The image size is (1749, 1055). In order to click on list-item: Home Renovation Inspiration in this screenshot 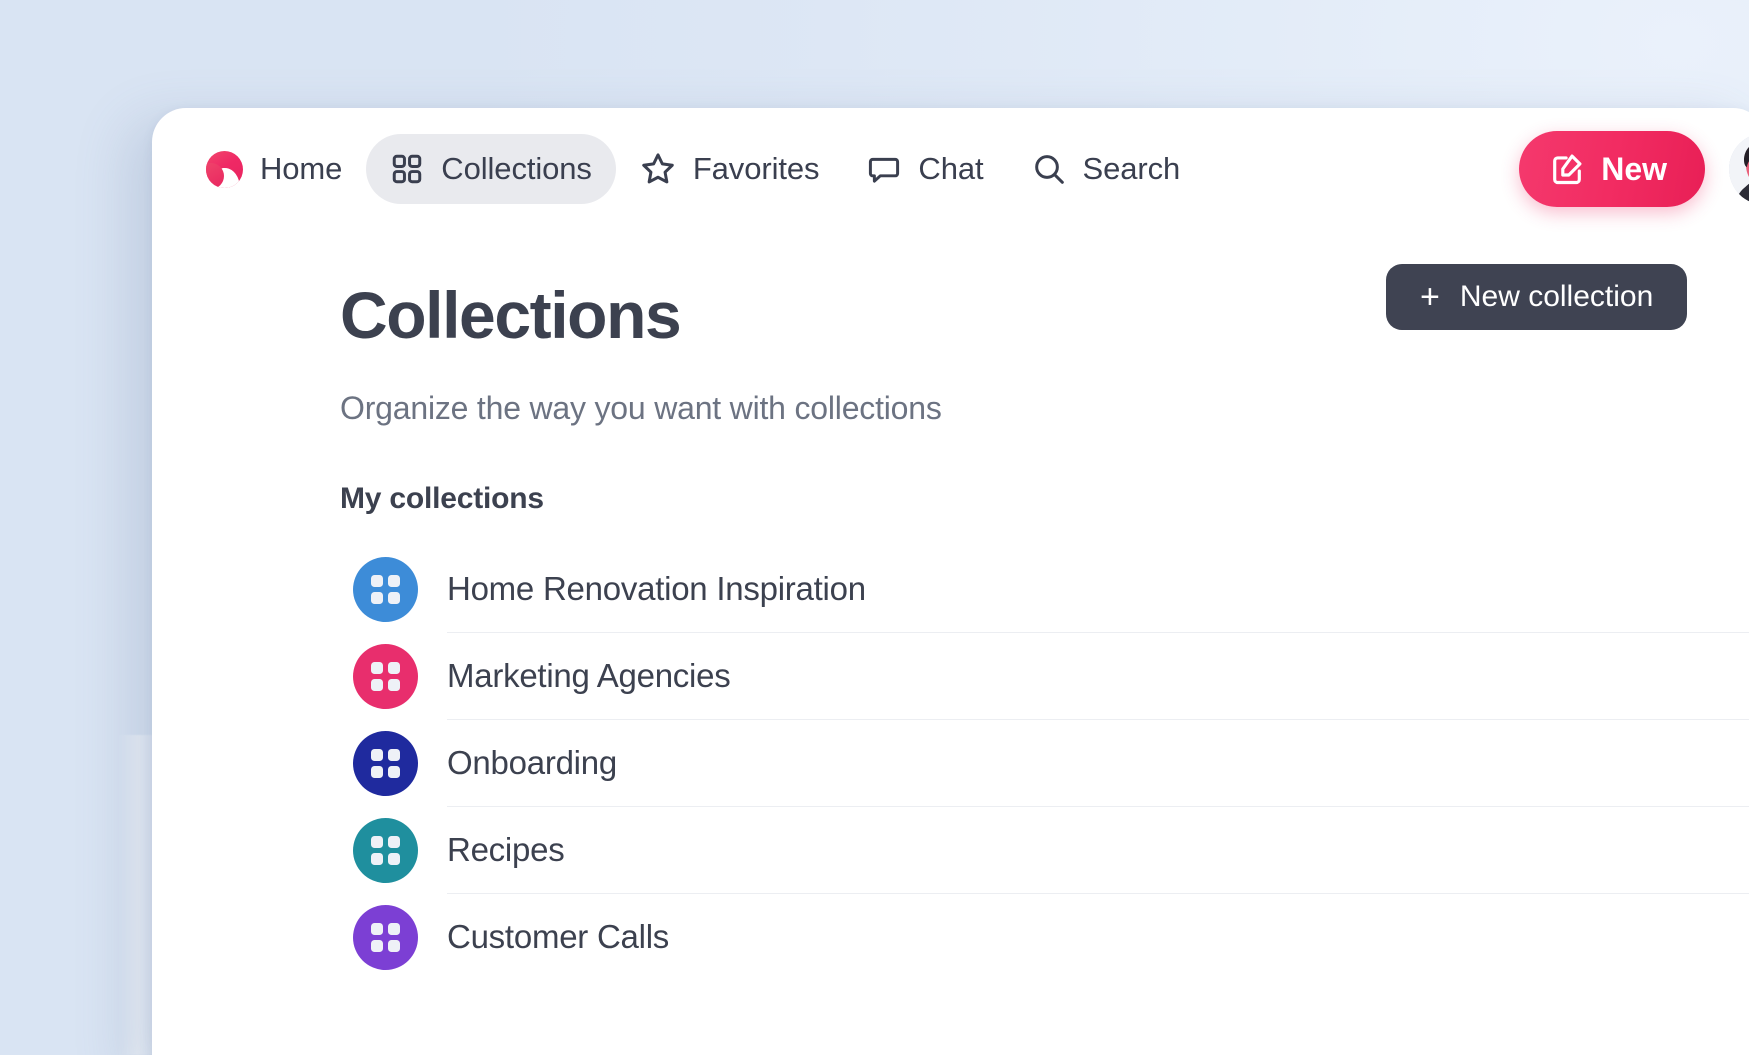, I will do `click(1051, 589)`.